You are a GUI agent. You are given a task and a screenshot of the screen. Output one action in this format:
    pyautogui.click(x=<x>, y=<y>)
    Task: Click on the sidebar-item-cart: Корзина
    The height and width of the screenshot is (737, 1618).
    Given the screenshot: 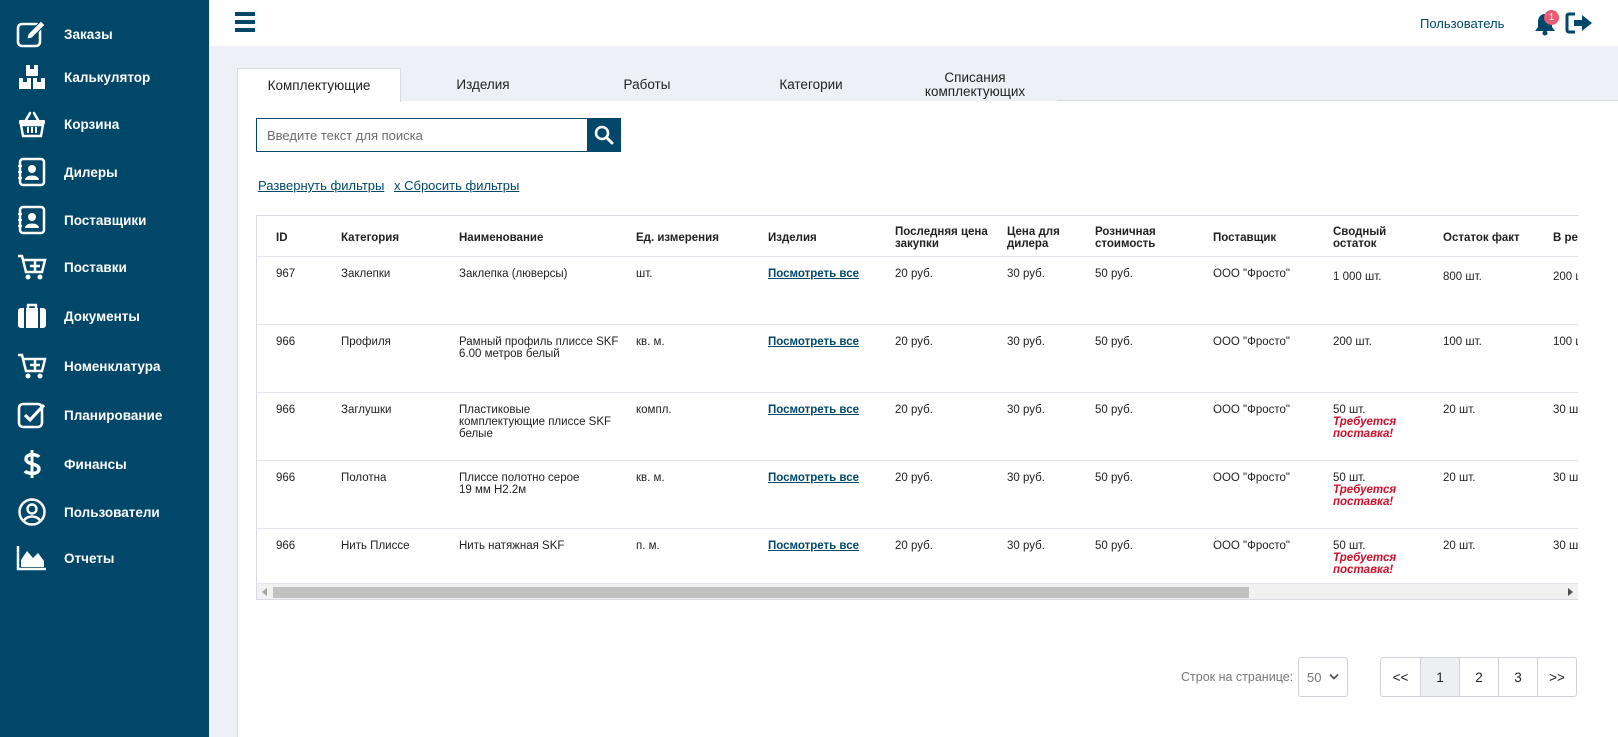 What is the action you would take?
    pyautogui.click(x=104, y=124)
    